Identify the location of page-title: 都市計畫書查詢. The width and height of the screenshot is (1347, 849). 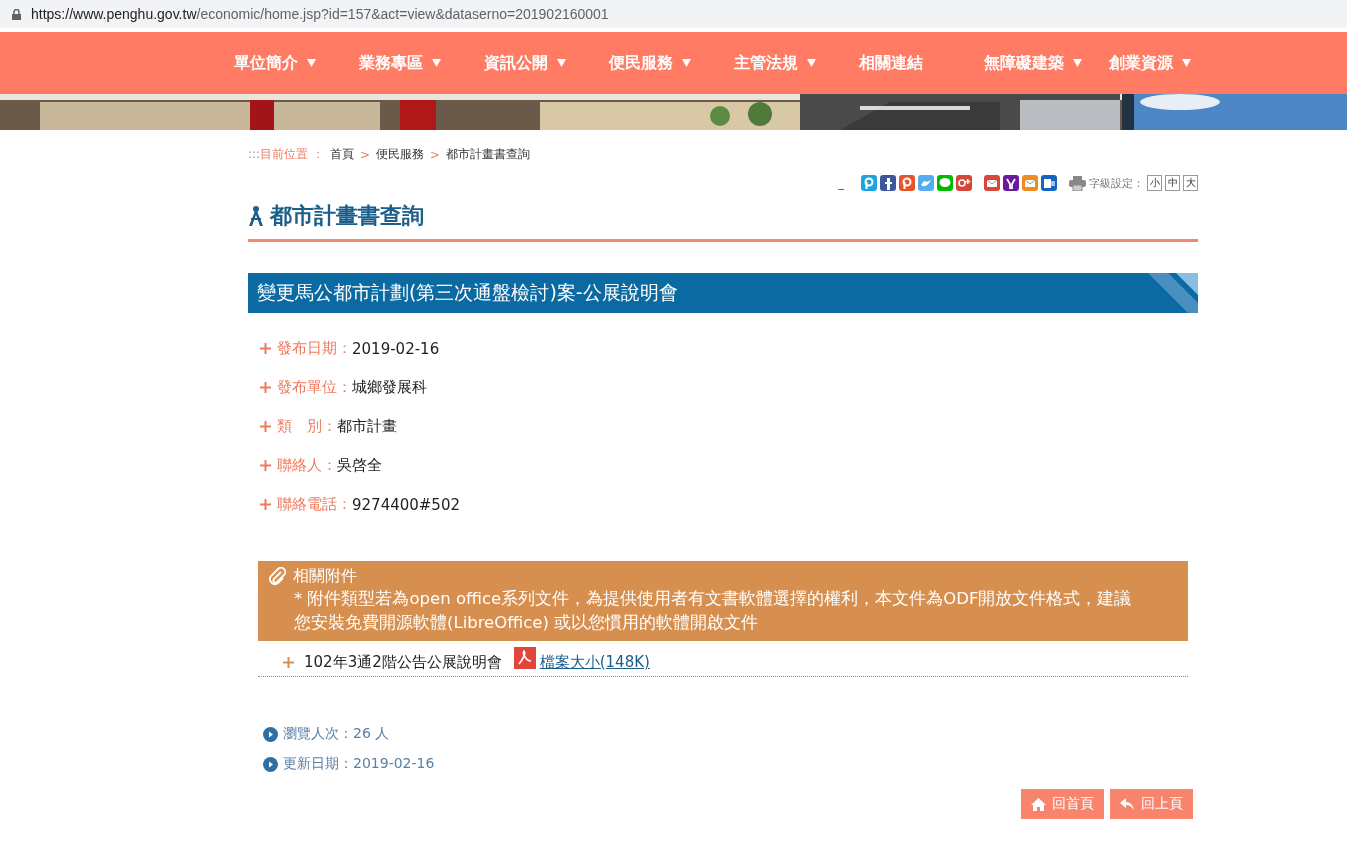
(347, 216).